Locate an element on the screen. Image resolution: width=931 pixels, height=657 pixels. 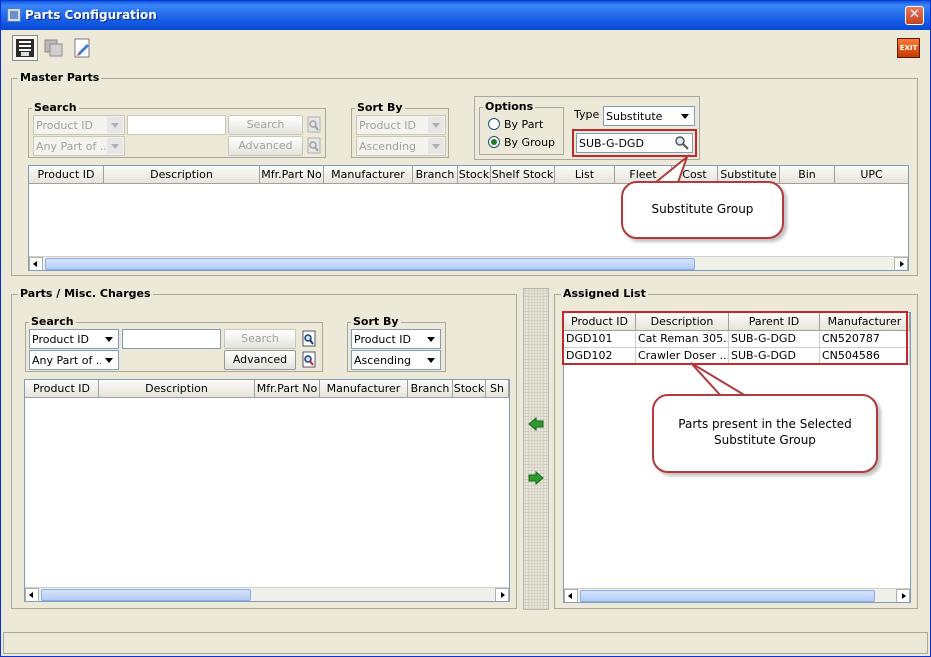
save-icon is located at coordinates (25, 48).